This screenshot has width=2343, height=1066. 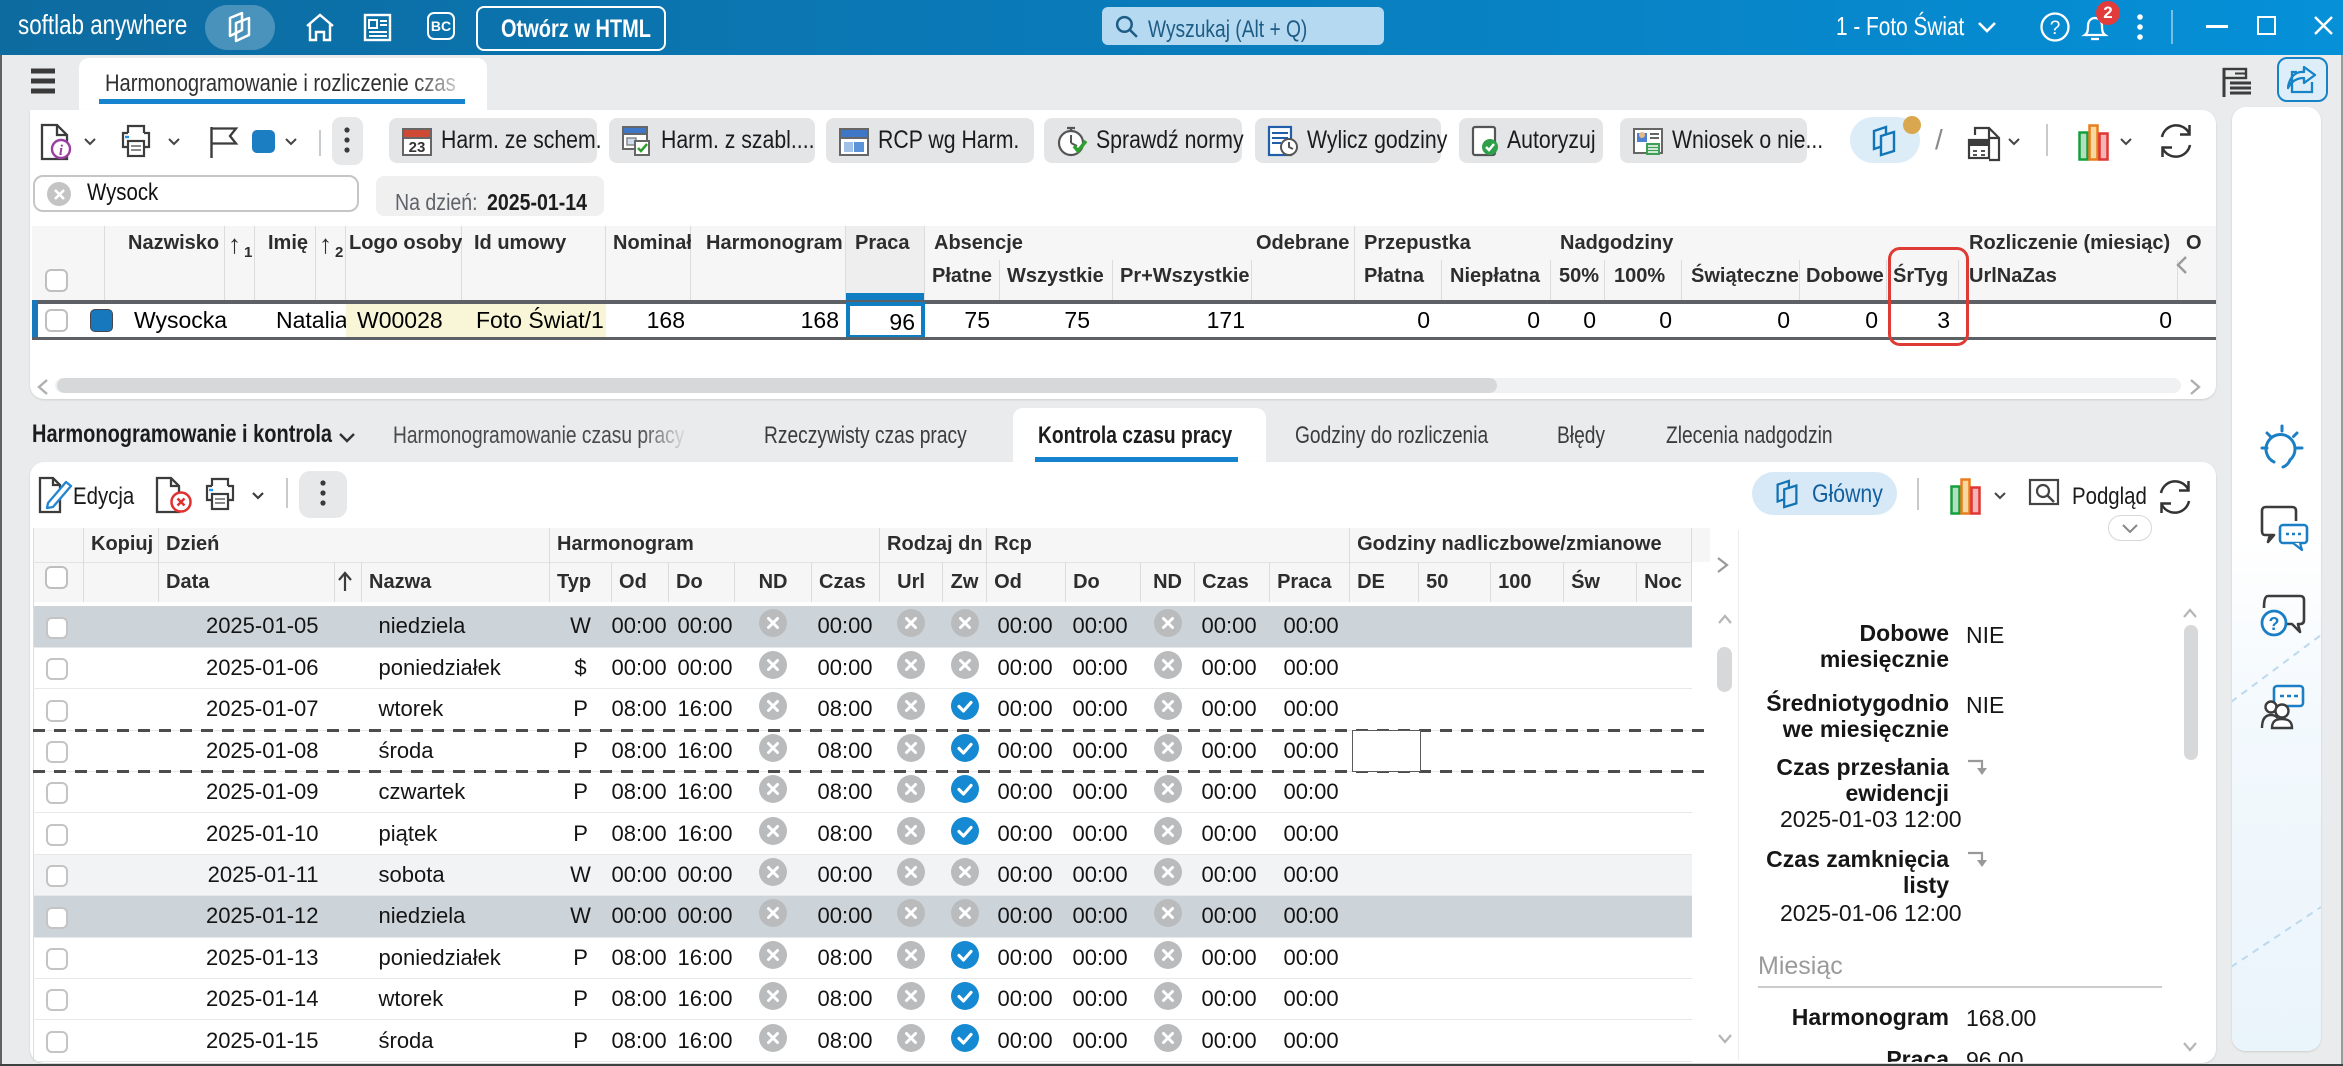 What do you see at coordinates (417, 147) in the screenshot?
I see `svg-text: 23` at bounding box center [417, 147].